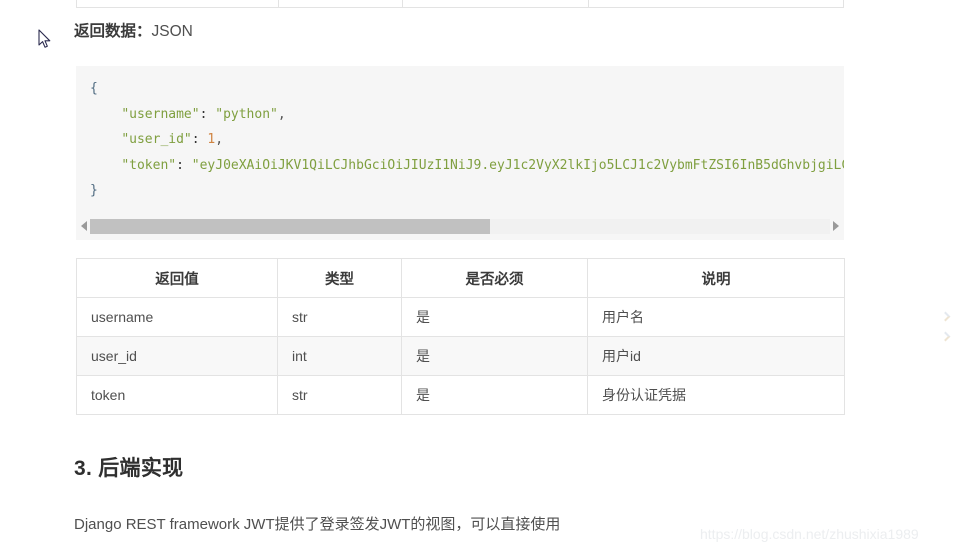  I want to click on return-data-label: 返回数据：, so click(113, 31).